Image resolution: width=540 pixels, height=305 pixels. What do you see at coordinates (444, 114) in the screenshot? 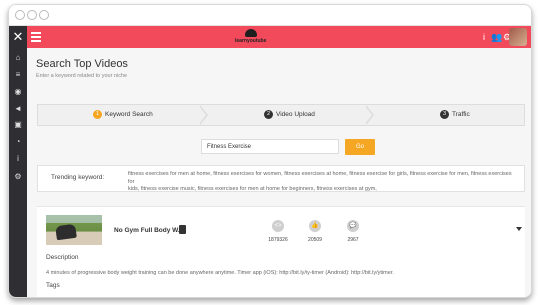
I see `step-number-badge: 3` at bounding box center [444, 114].